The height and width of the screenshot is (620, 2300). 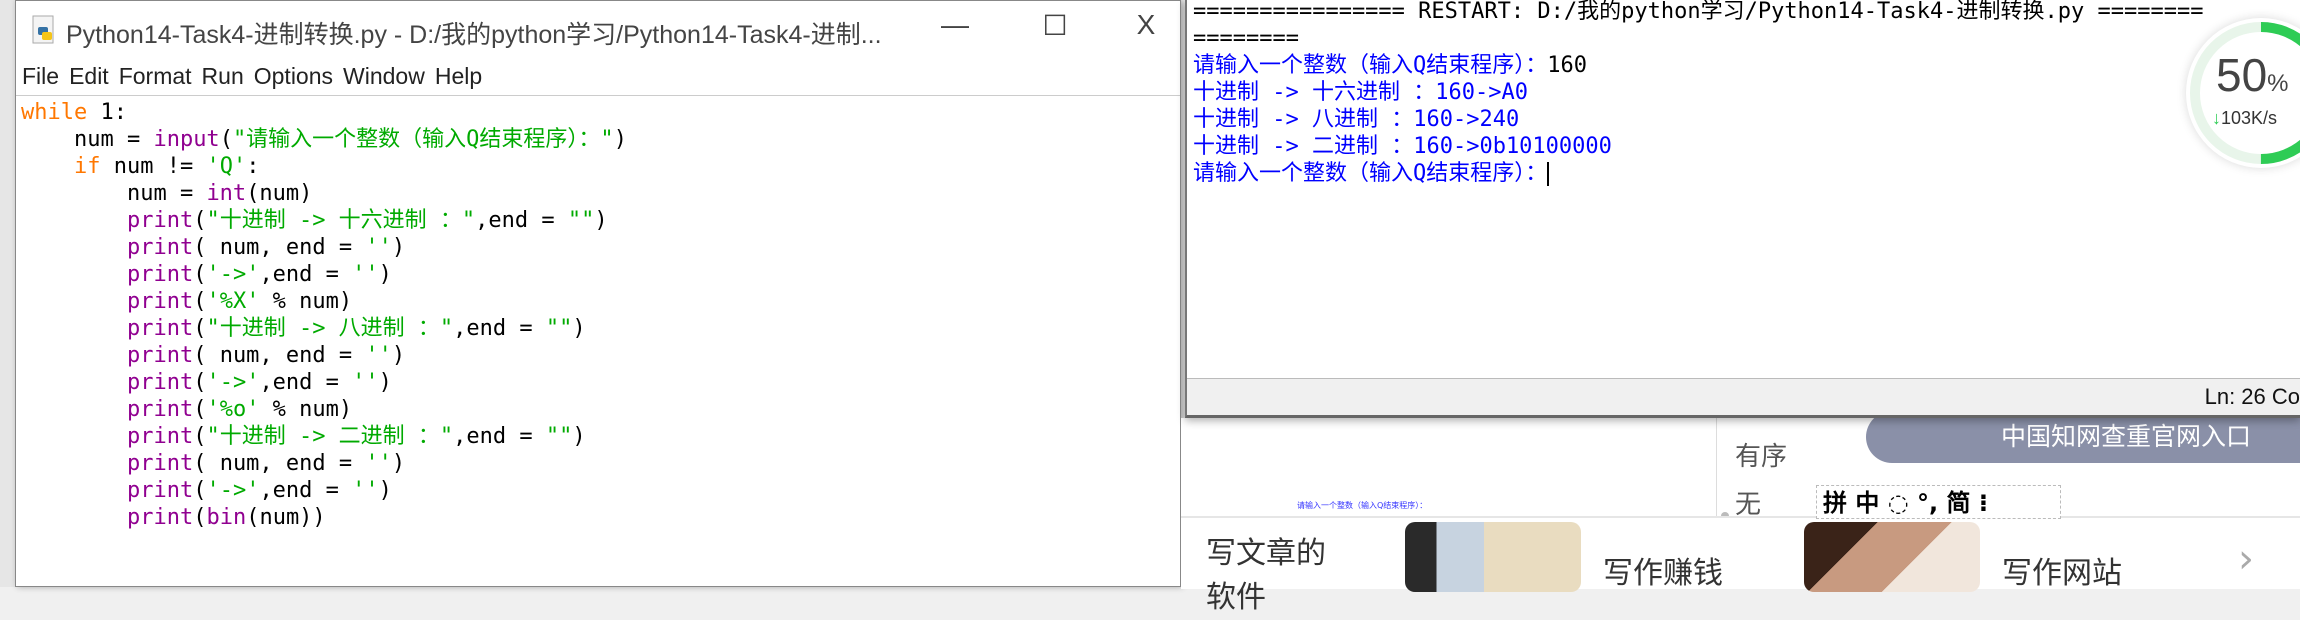 What do you see at coordinates (1698, 173) in the screenshot?
I see `shell-line: 请输入一个整数（输入Q结束程序）：` at bounding box center [1698, 173].